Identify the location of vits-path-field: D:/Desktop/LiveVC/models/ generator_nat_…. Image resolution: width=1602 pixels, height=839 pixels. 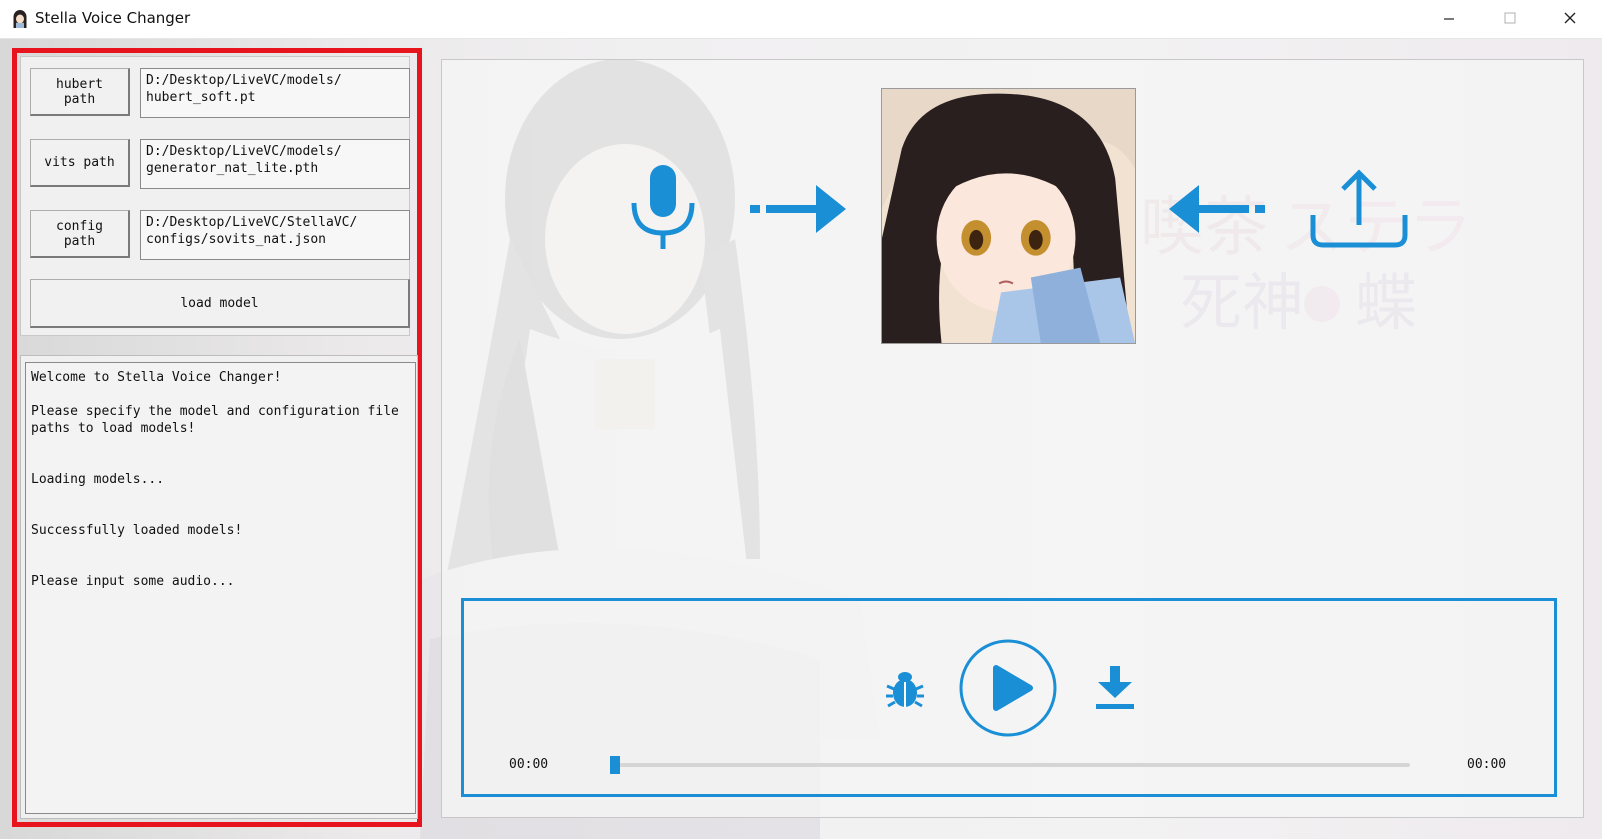
(275, 164).